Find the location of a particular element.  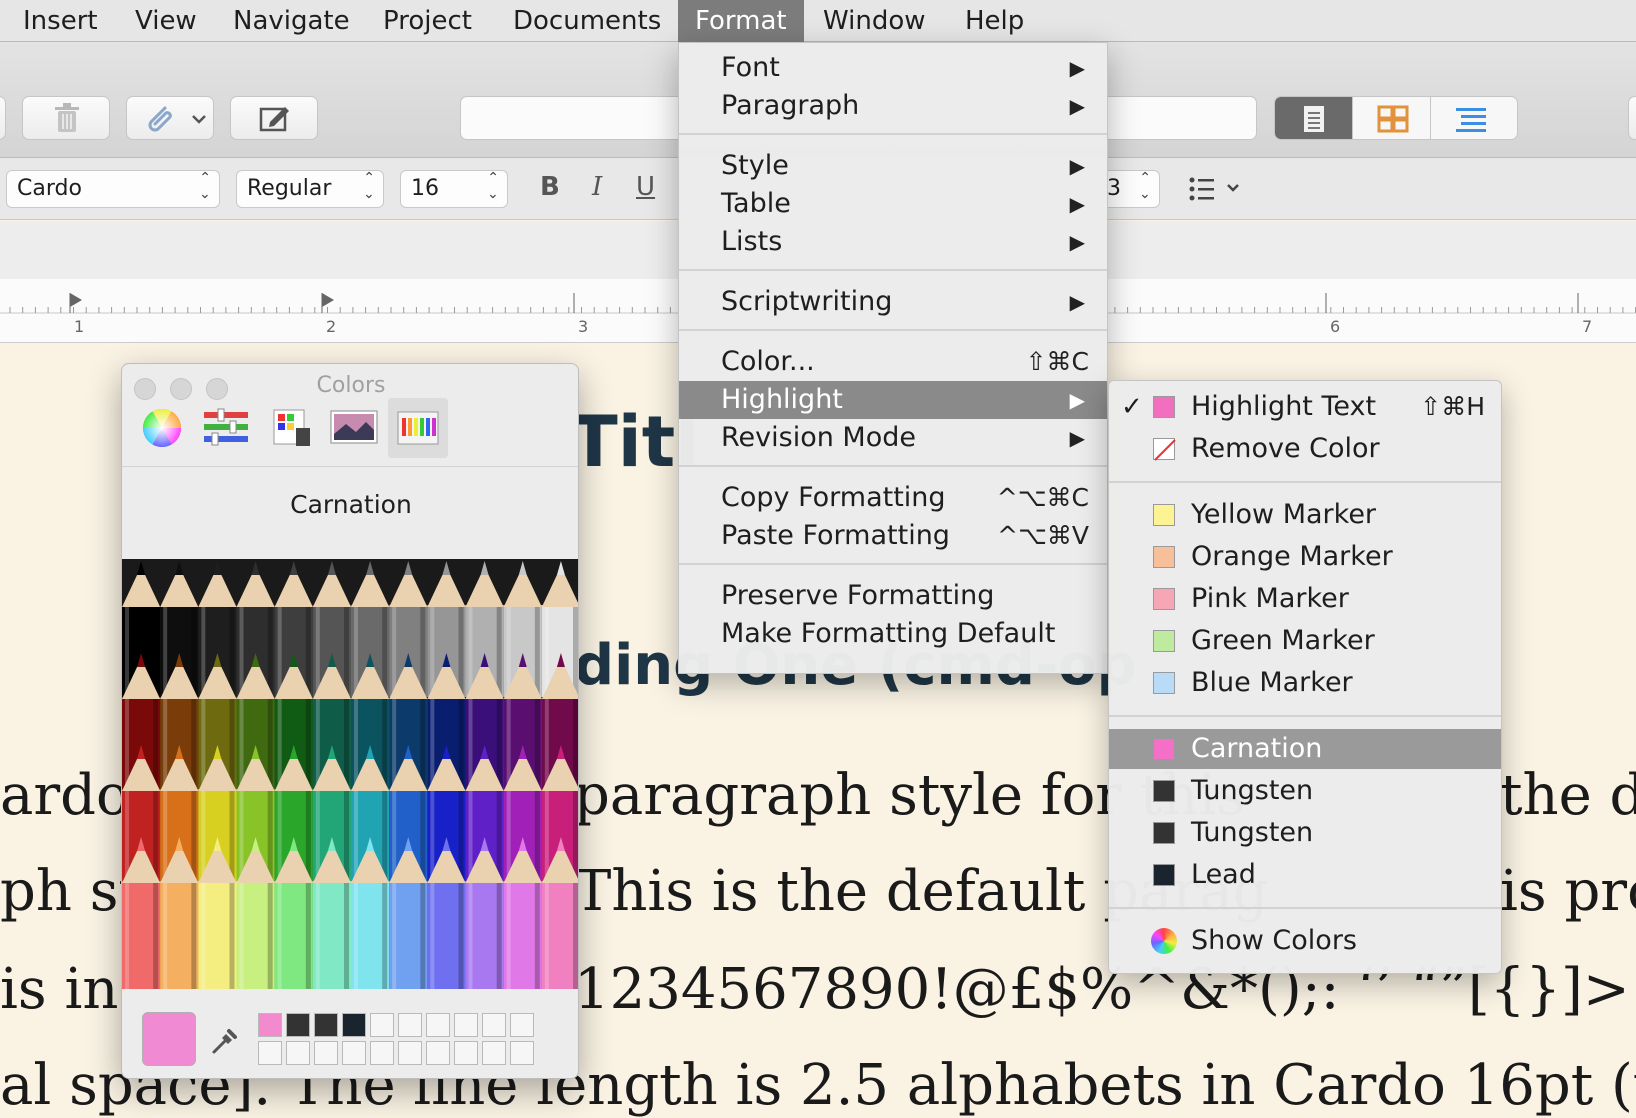

highlight-item-pink-marker: Pink Marker is located at coordinates (1305, 599).